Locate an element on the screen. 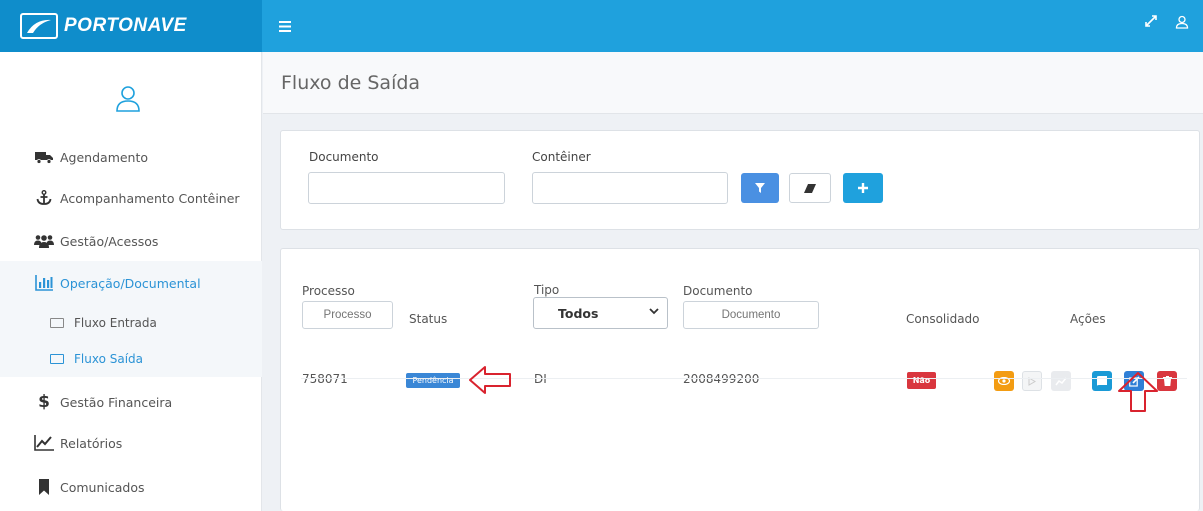 This screenshot has height=511, width=1203. sidebar-user-icon is located at coordinates (128, 98).